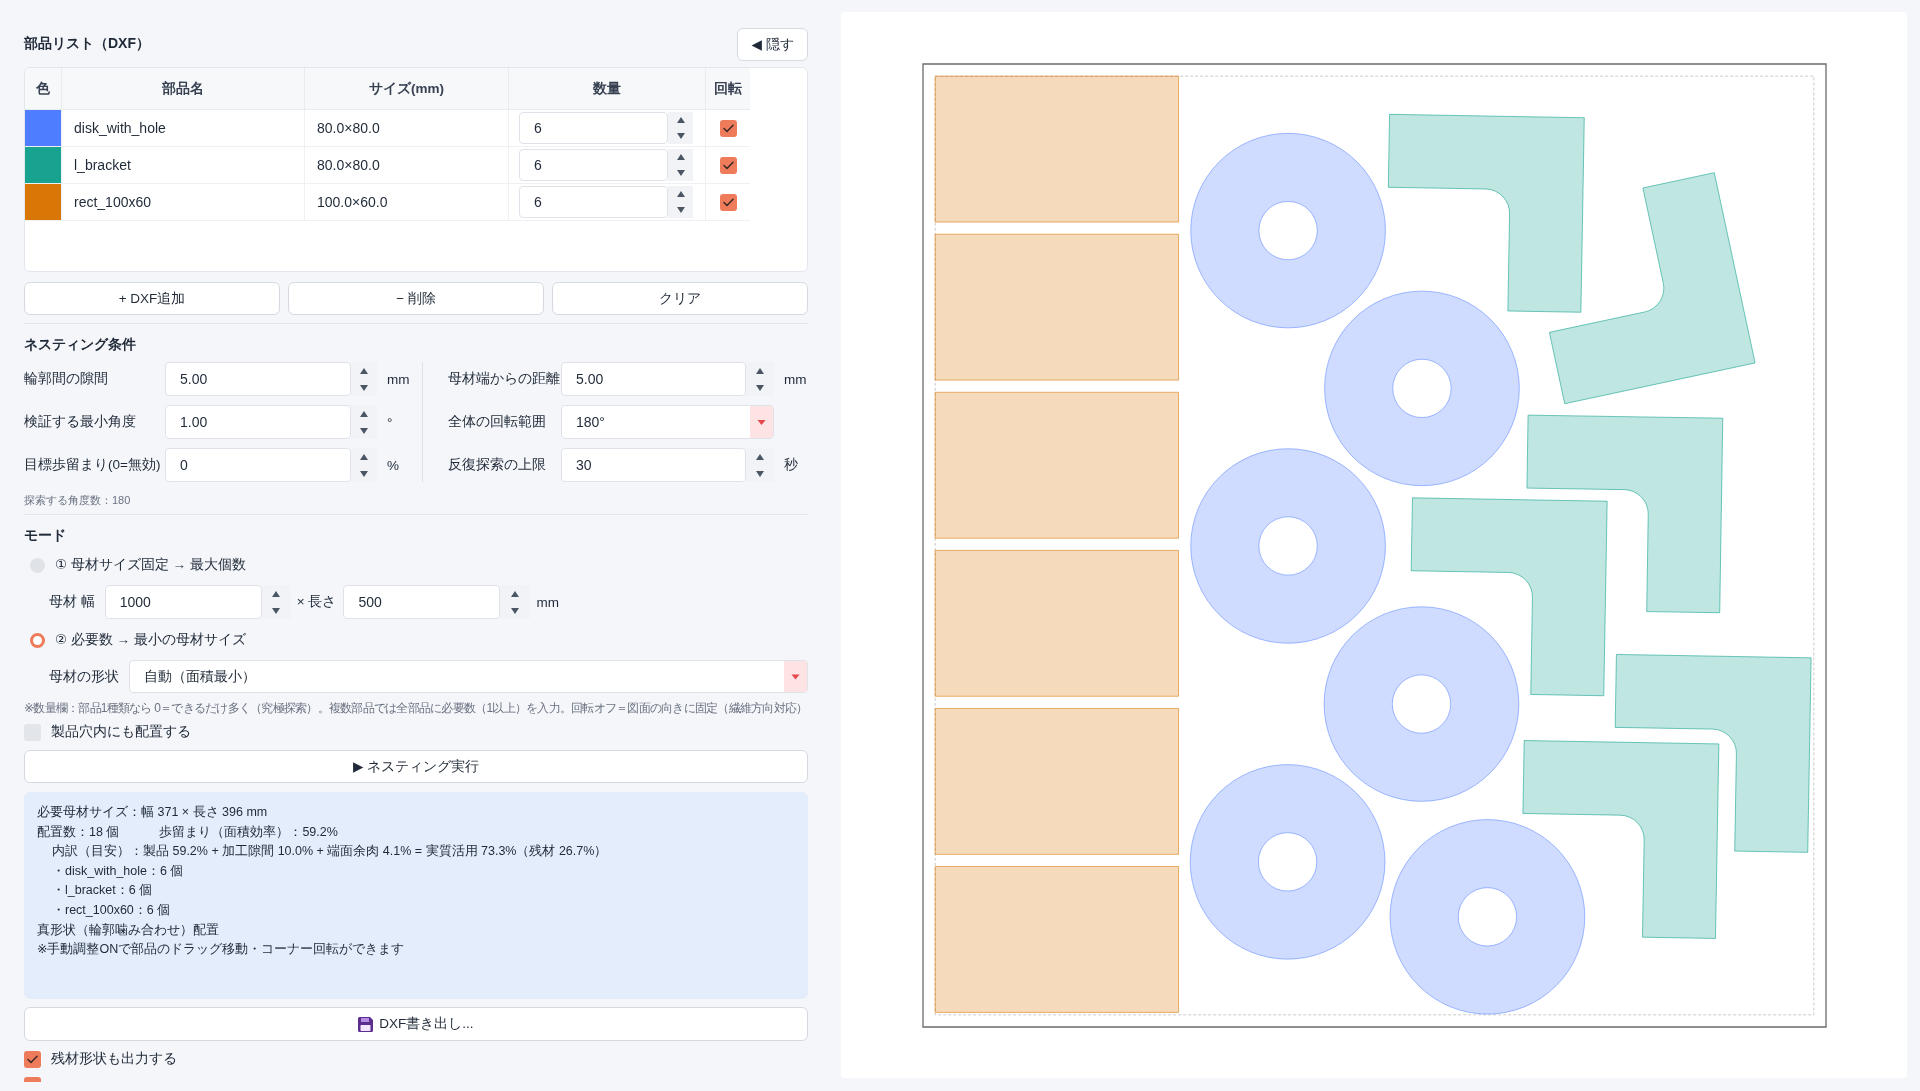 The image size is (1920, 1091). What do you see at coordinates (66, 379) in the screenshot?
I see `field-label: 輪郭間の隙間` at bounding box center [66, 379].